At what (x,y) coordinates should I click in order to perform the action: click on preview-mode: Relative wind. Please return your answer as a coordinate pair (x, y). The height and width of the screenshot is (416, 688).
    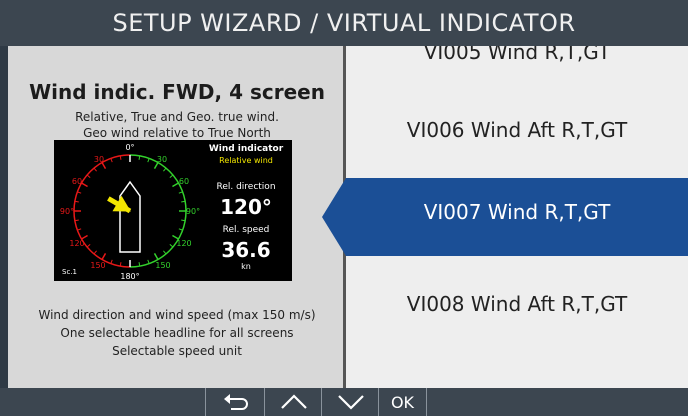
    Looking at the image, I should click on (246, 160).